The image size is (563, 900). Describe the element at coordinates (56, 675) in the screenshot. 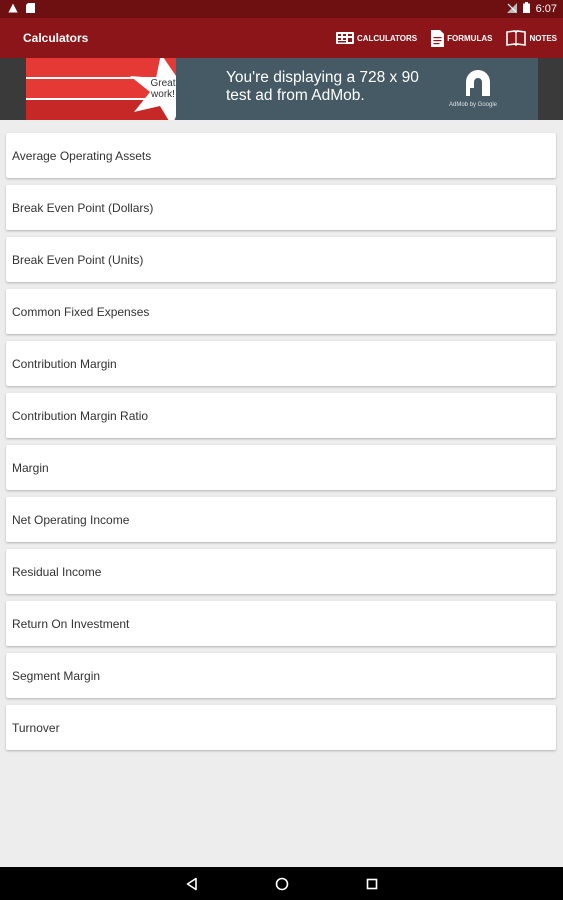

I see `list-item-label: Segment Margin` at that location.